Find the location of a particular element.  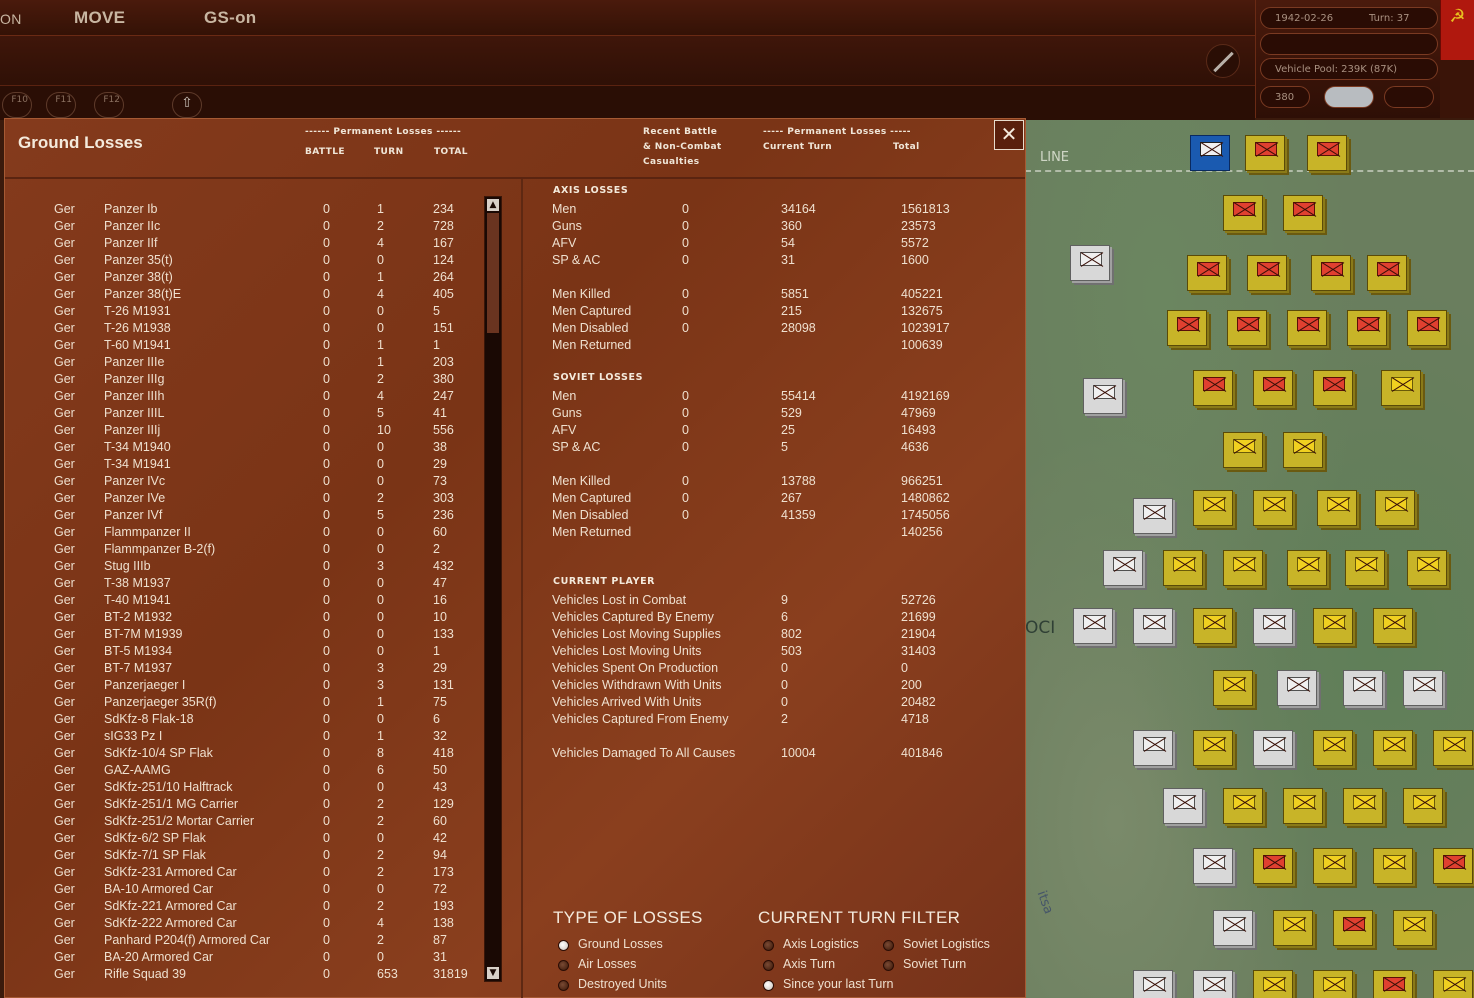

table-row: Ger T-60 M1941 0 1 1 is located at coordinates (245, 345).